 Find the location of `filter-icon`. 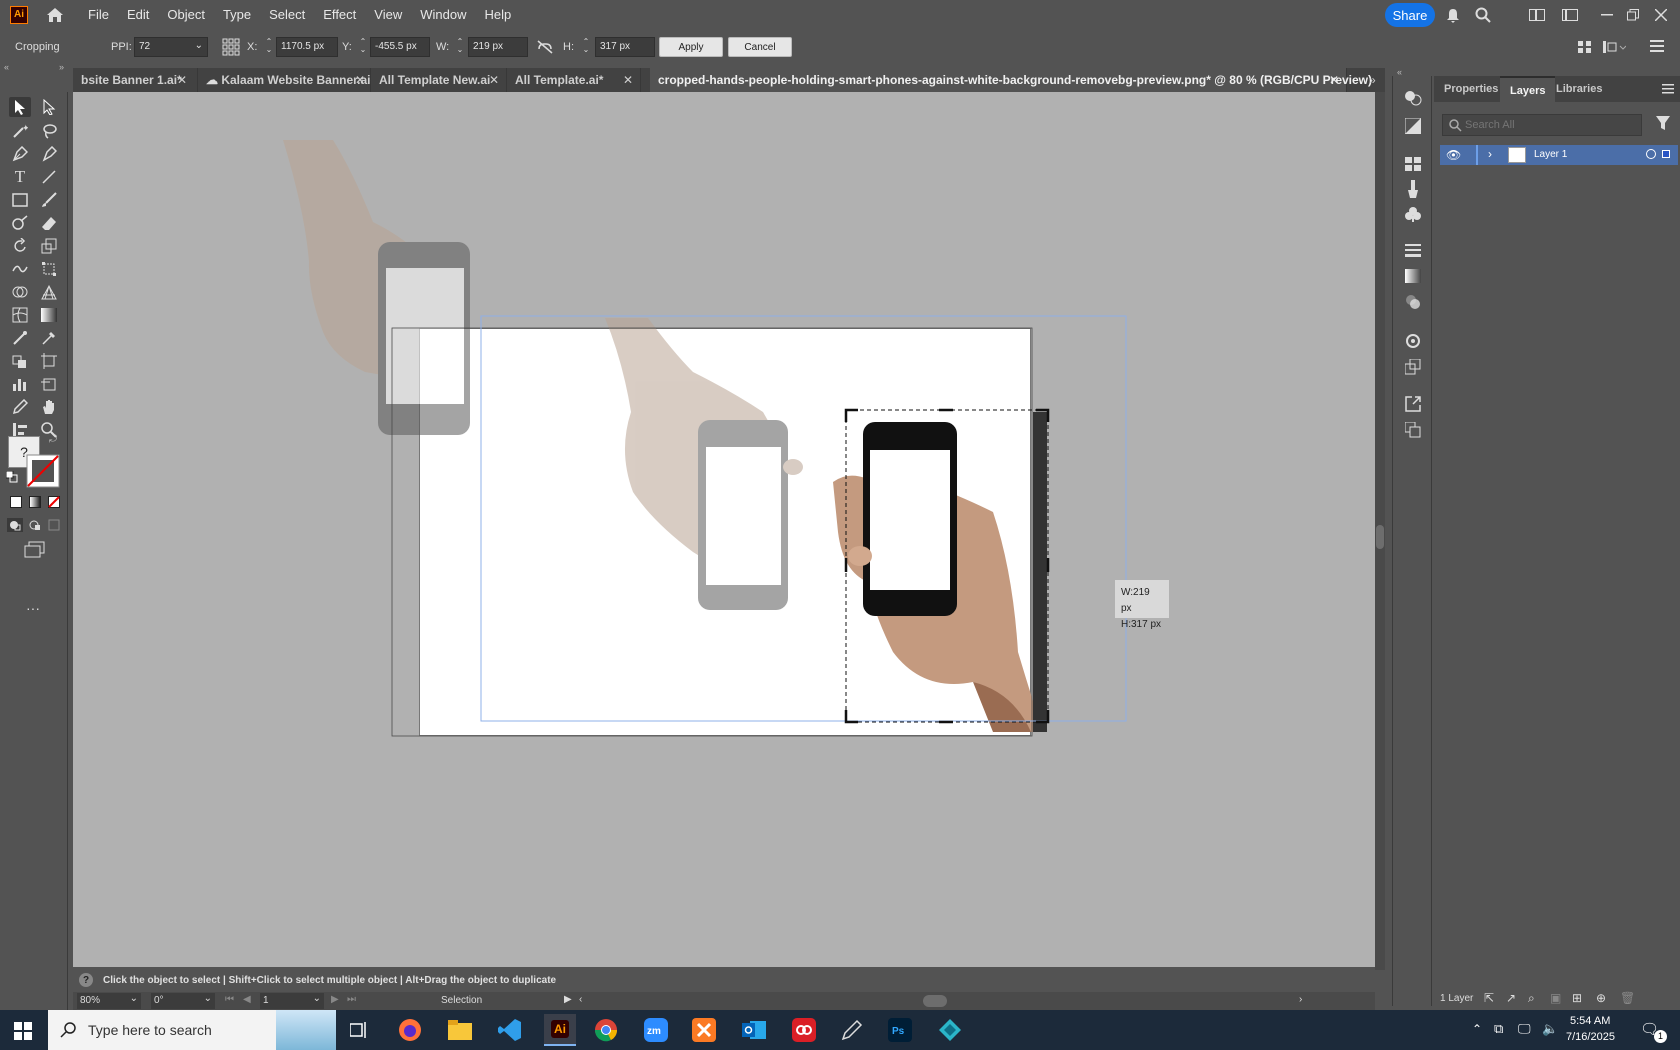

filter-icon is located at coordinates (1663, 124).